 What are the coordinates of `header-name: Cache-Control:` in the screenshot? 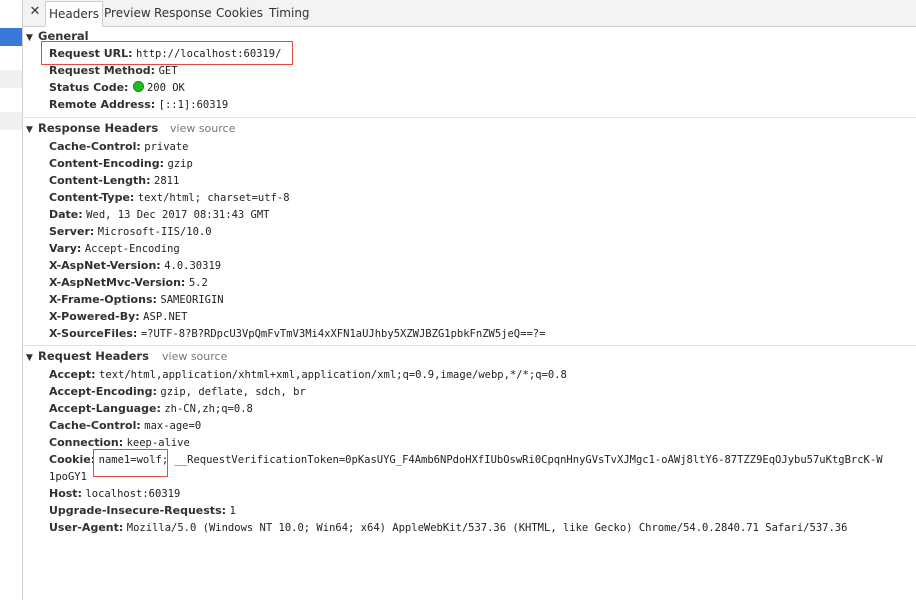 It's located at (95, 146).